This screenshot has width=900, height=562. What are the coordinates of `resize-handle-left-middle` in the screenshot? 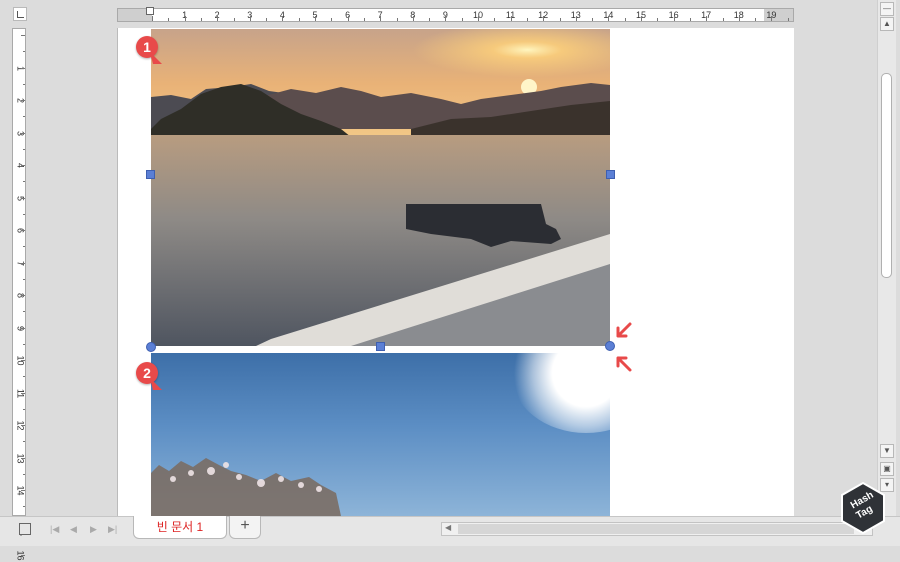 It's located at (150, 174).